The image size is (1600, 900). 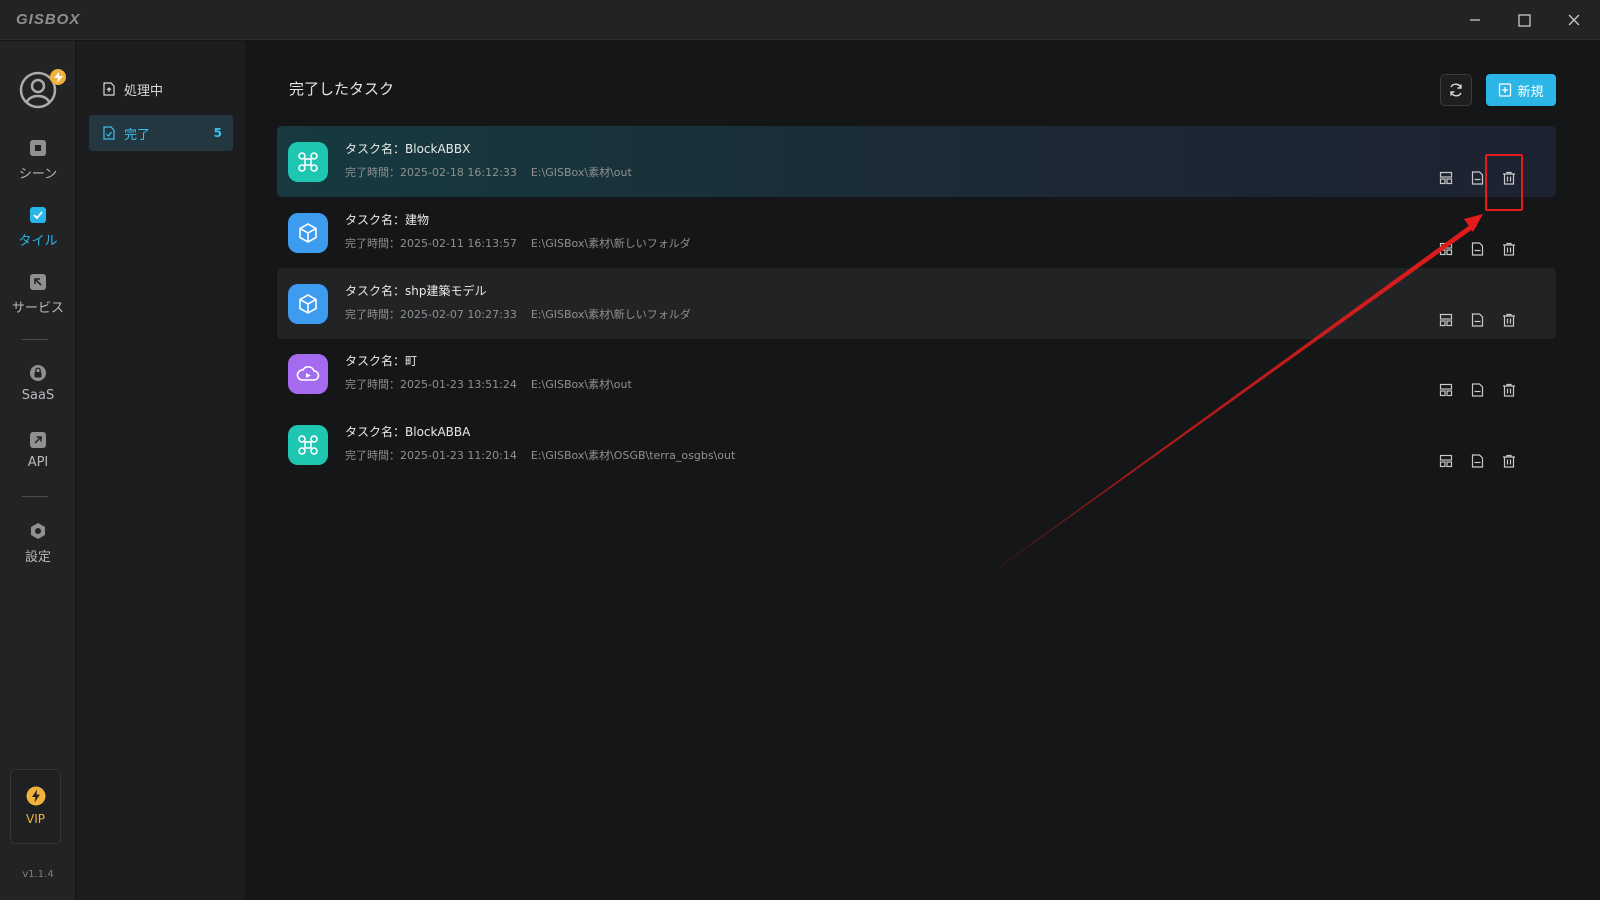 I want to click on task-name: タスク名：建物, so click(x=387, y=220).